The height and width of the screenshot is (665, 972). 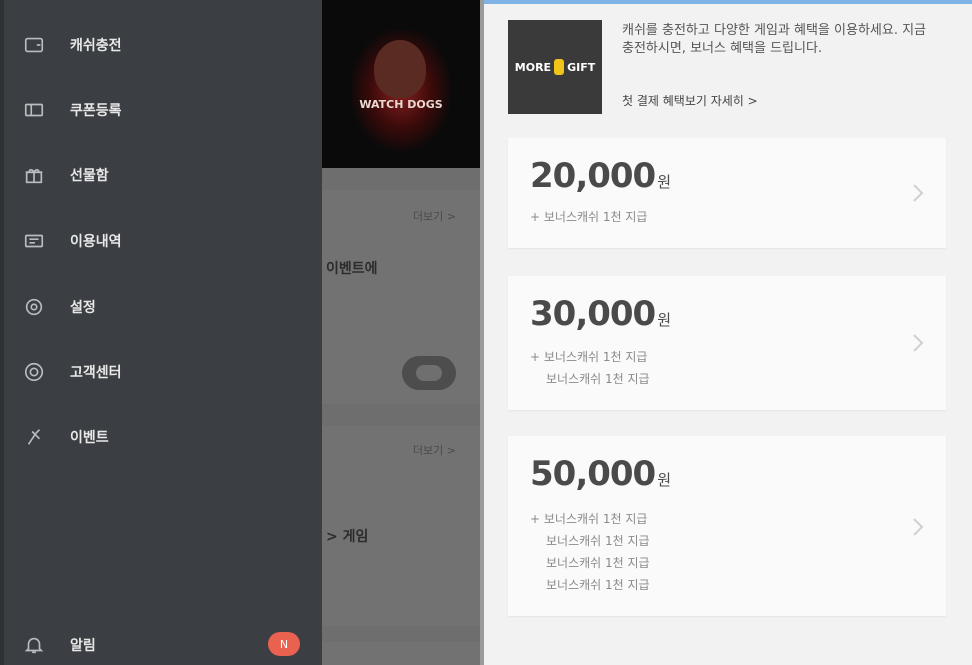 I want to click on gift-icon, so click(x=34, y=175).